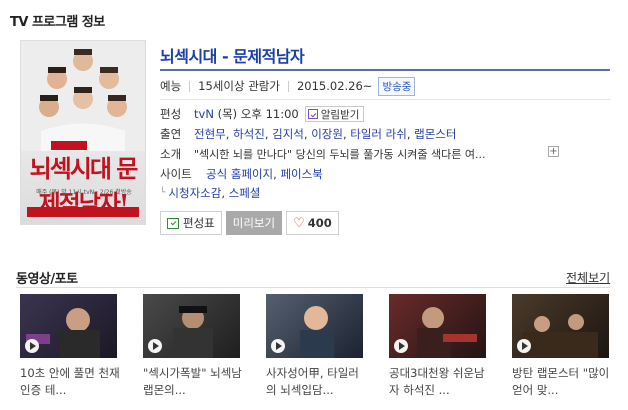 Image resolution: width=628 pixels, height=410 pixels. What do you see at coordinates (319, 223) in the screenshot?
I see `like-count: 400` at bounding box center [319, 223].